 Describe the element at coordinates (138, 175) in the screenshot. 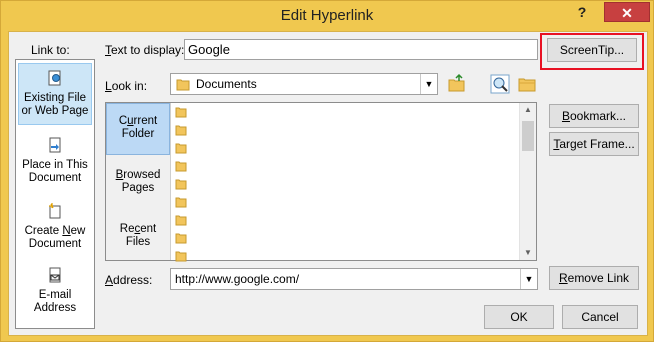

I see `browsed-pages-line1: Browsed` at that location.